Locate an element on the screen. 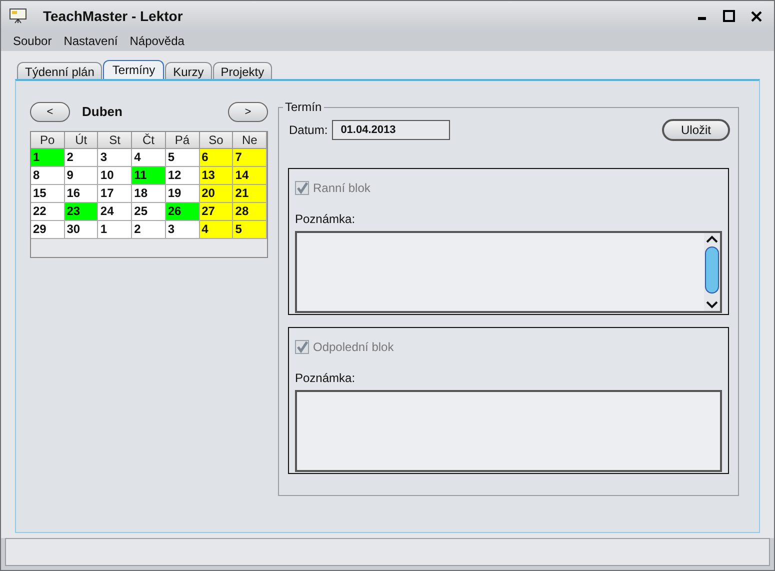 This screenshot has height=571, width=775. weekday-header: So is located at coordinates (217, 140).